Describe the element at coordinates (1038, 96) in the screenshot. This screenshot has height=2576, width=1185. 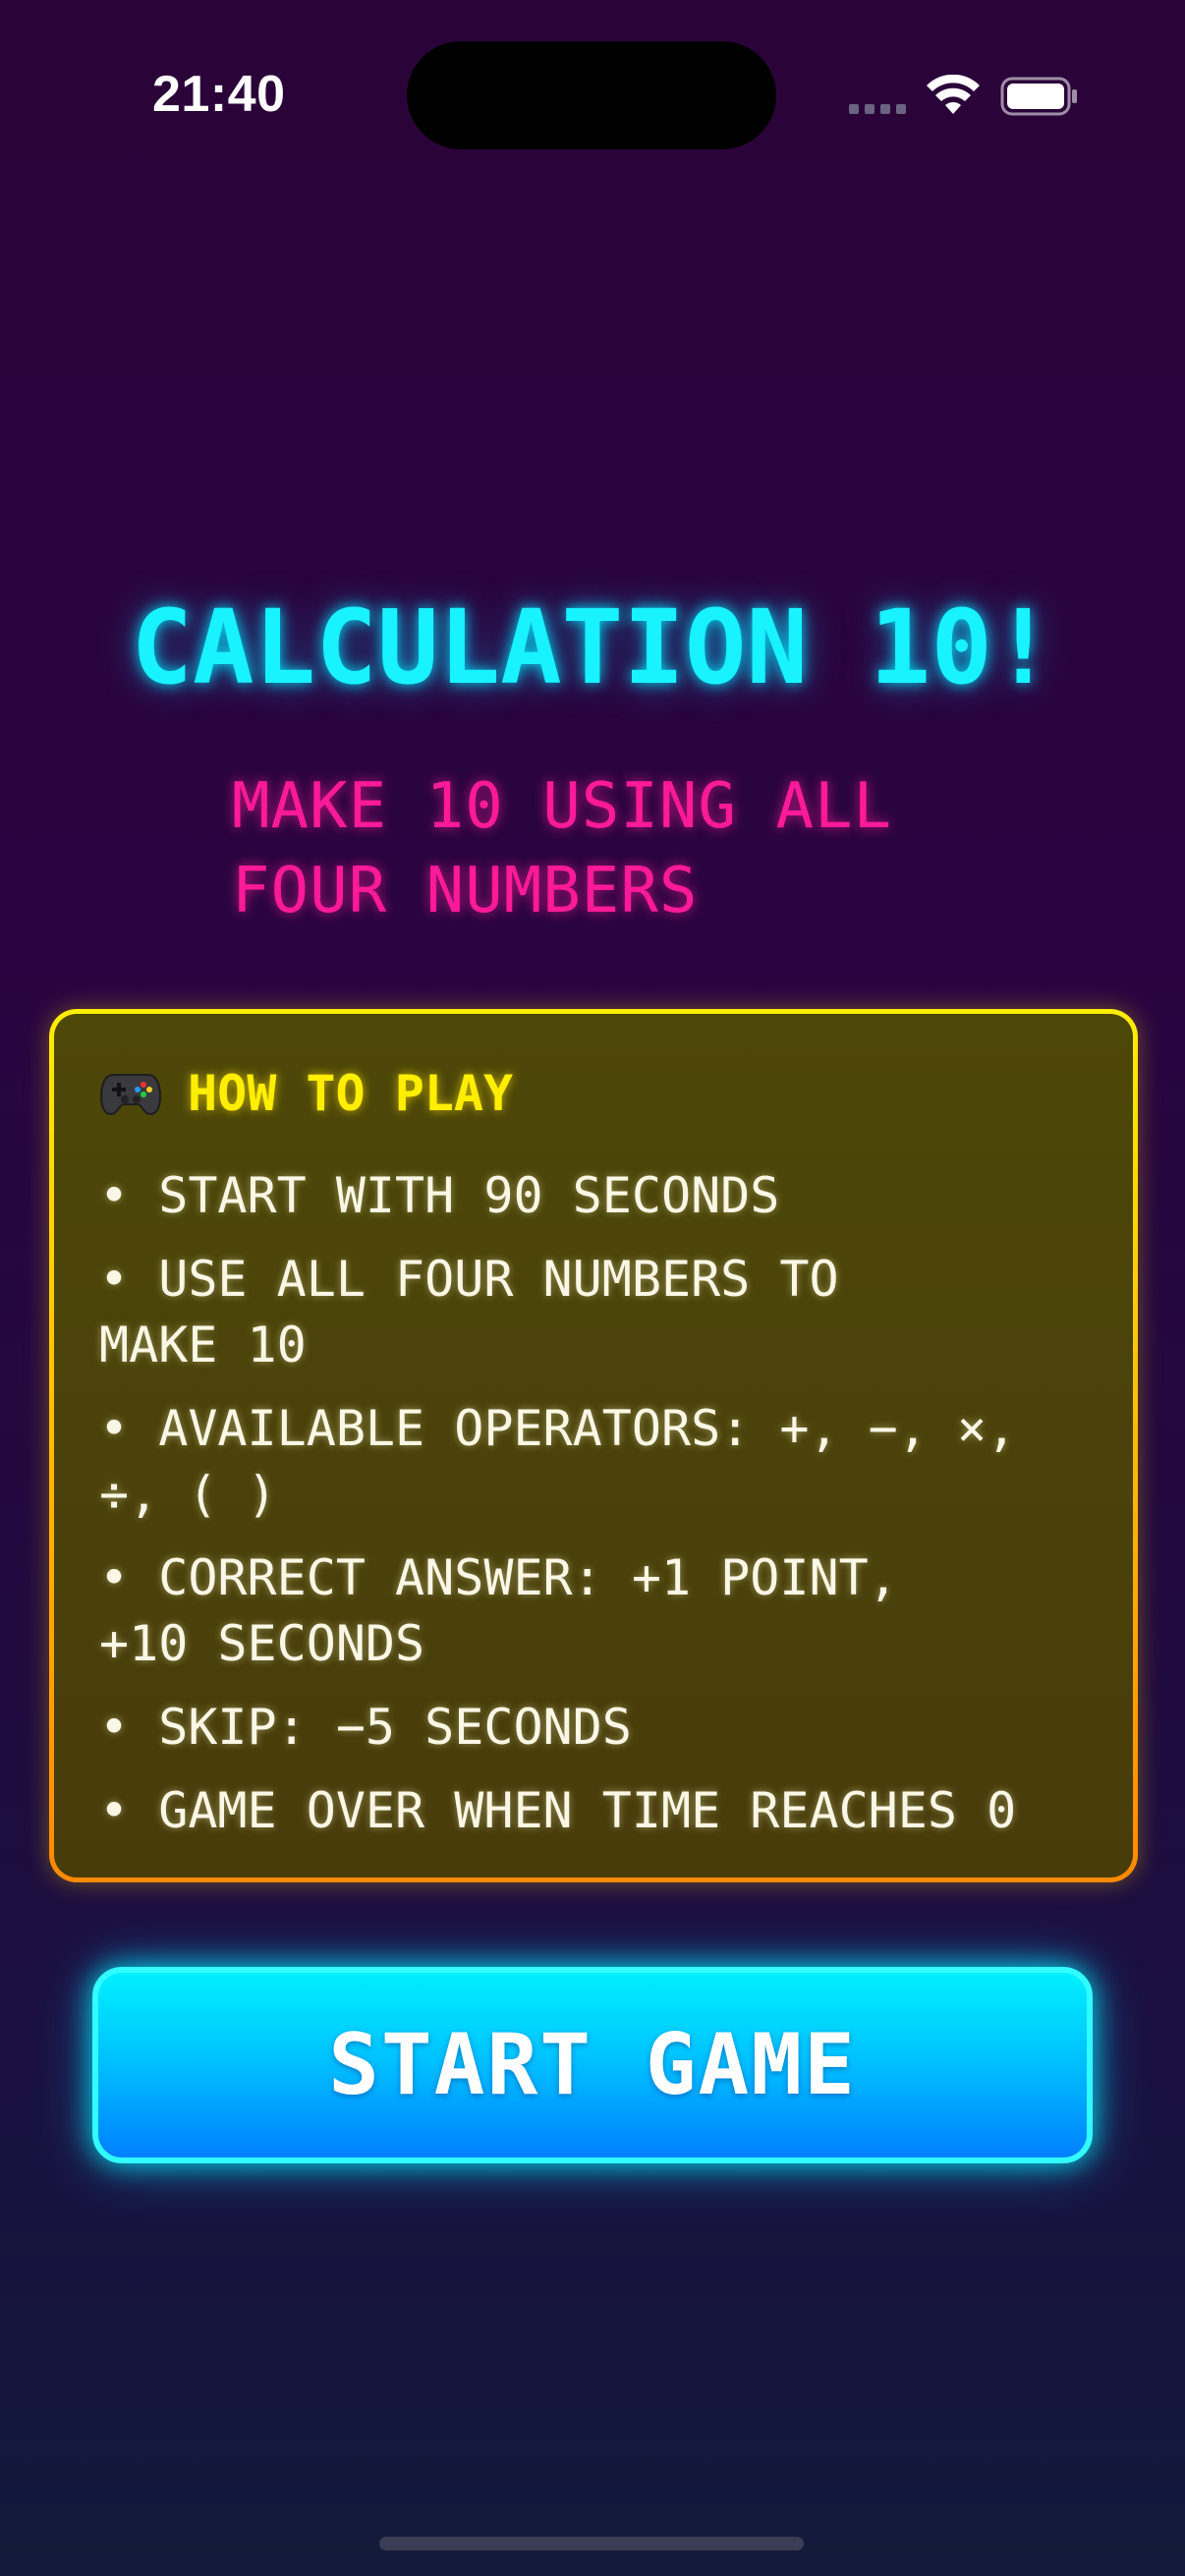
I see `battery-icon` at that location.